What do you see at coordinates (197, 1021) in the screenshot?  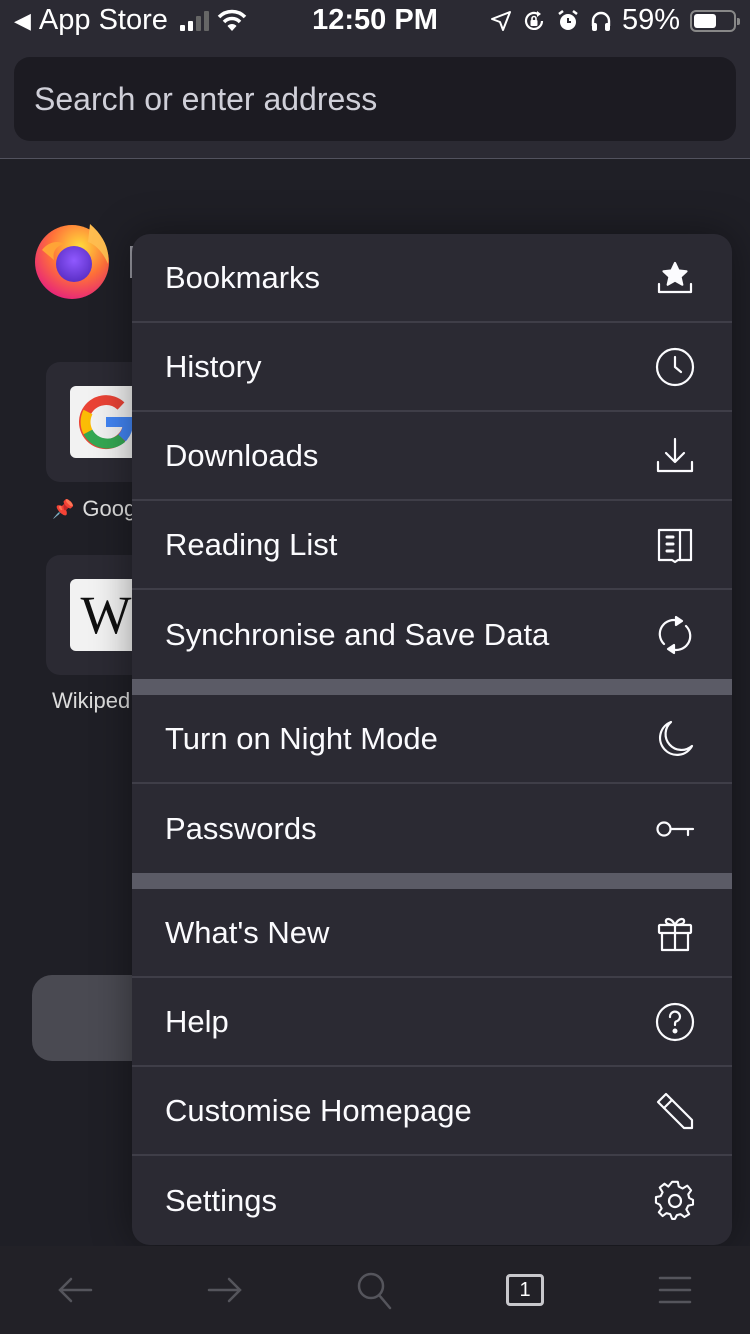 I see `menu-item-label: Help` at bounding box center [197, 1021].